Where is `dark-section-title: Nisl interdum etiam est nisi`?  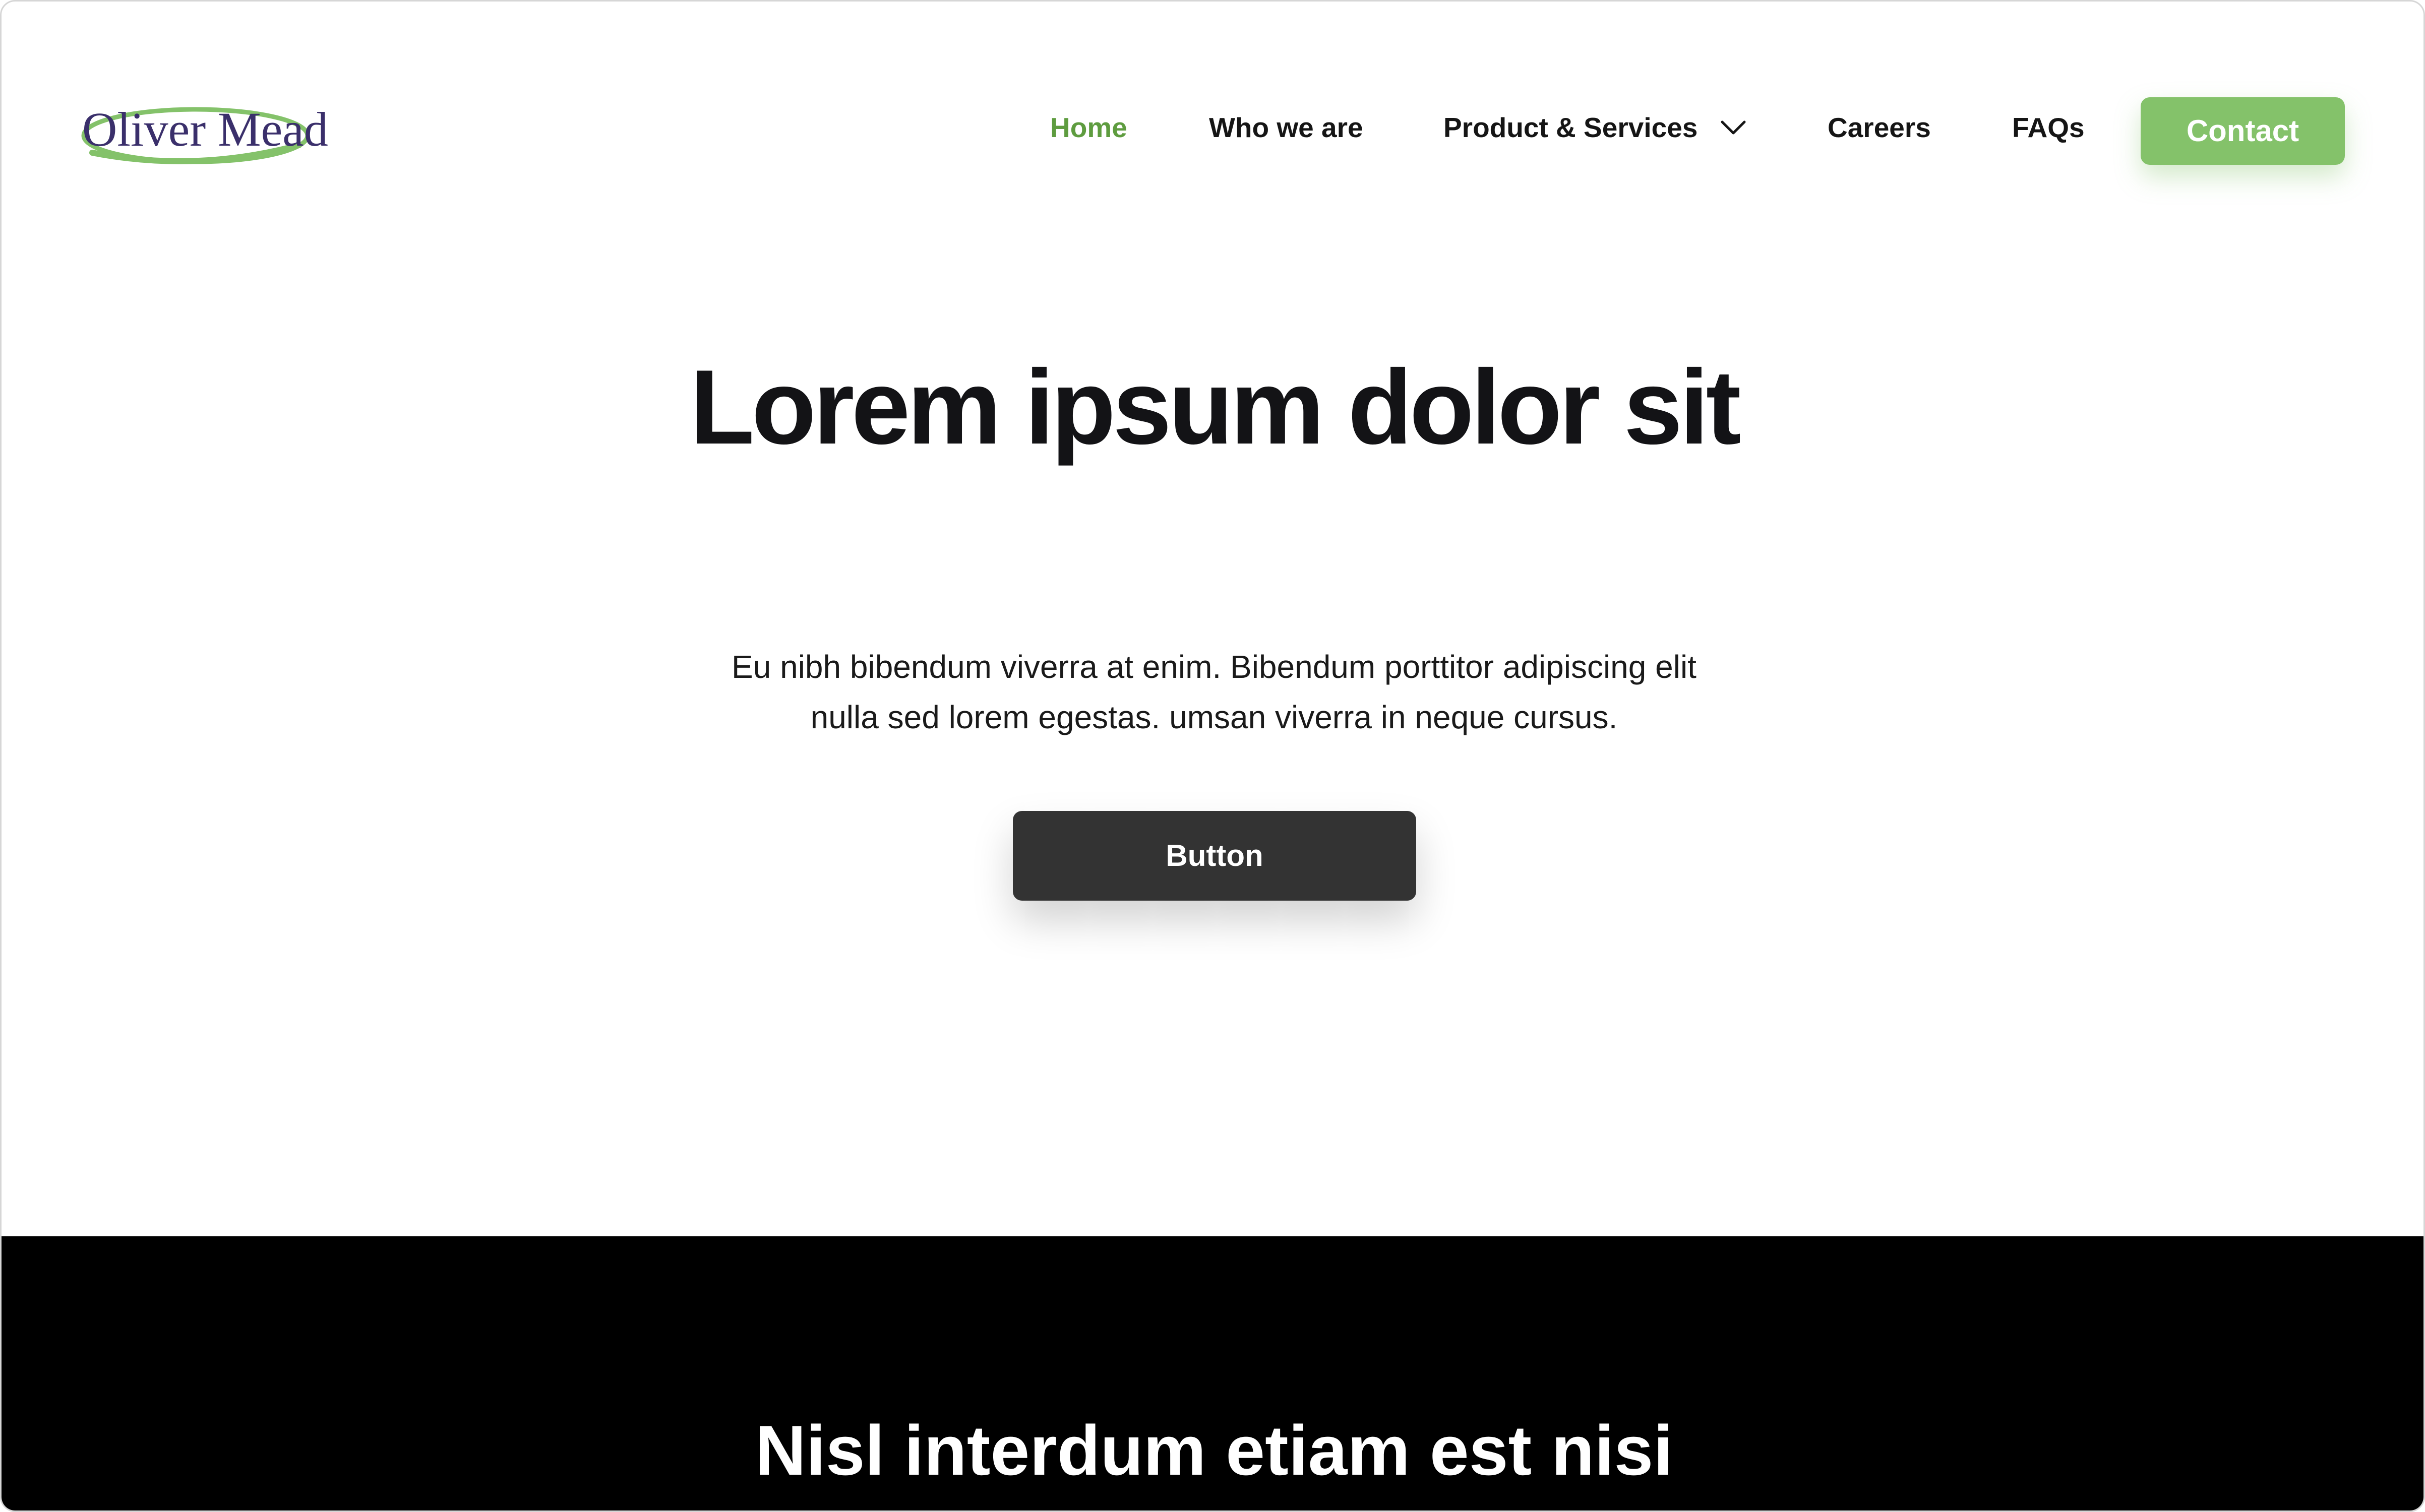
dark-section-title: Nisl interdum etiam est nisi is located at coordinates (1214, 1450).